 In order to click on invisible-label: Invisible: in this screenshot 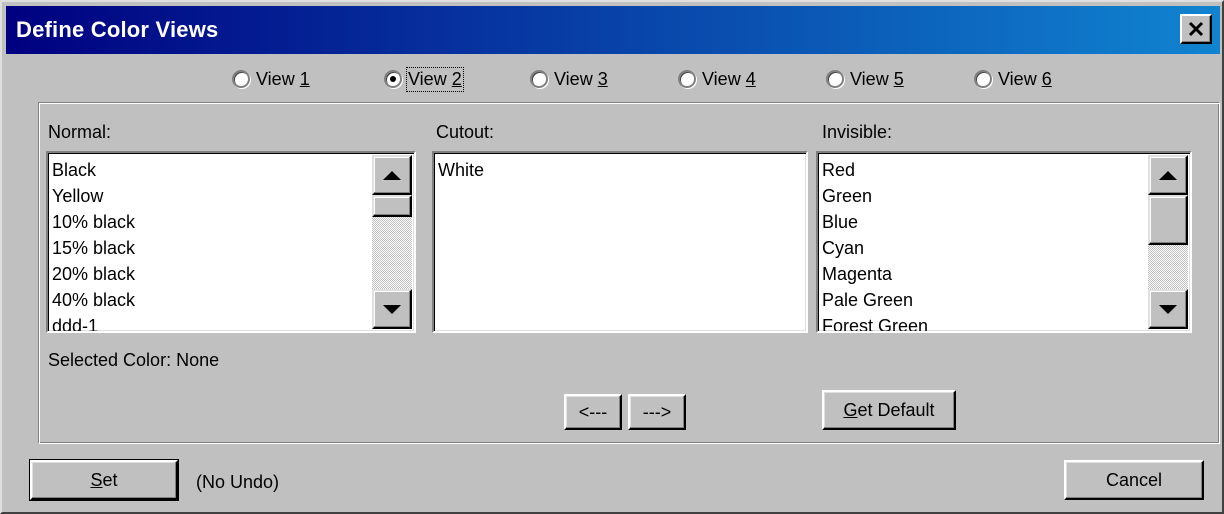, I will do `click(857, 132)`.